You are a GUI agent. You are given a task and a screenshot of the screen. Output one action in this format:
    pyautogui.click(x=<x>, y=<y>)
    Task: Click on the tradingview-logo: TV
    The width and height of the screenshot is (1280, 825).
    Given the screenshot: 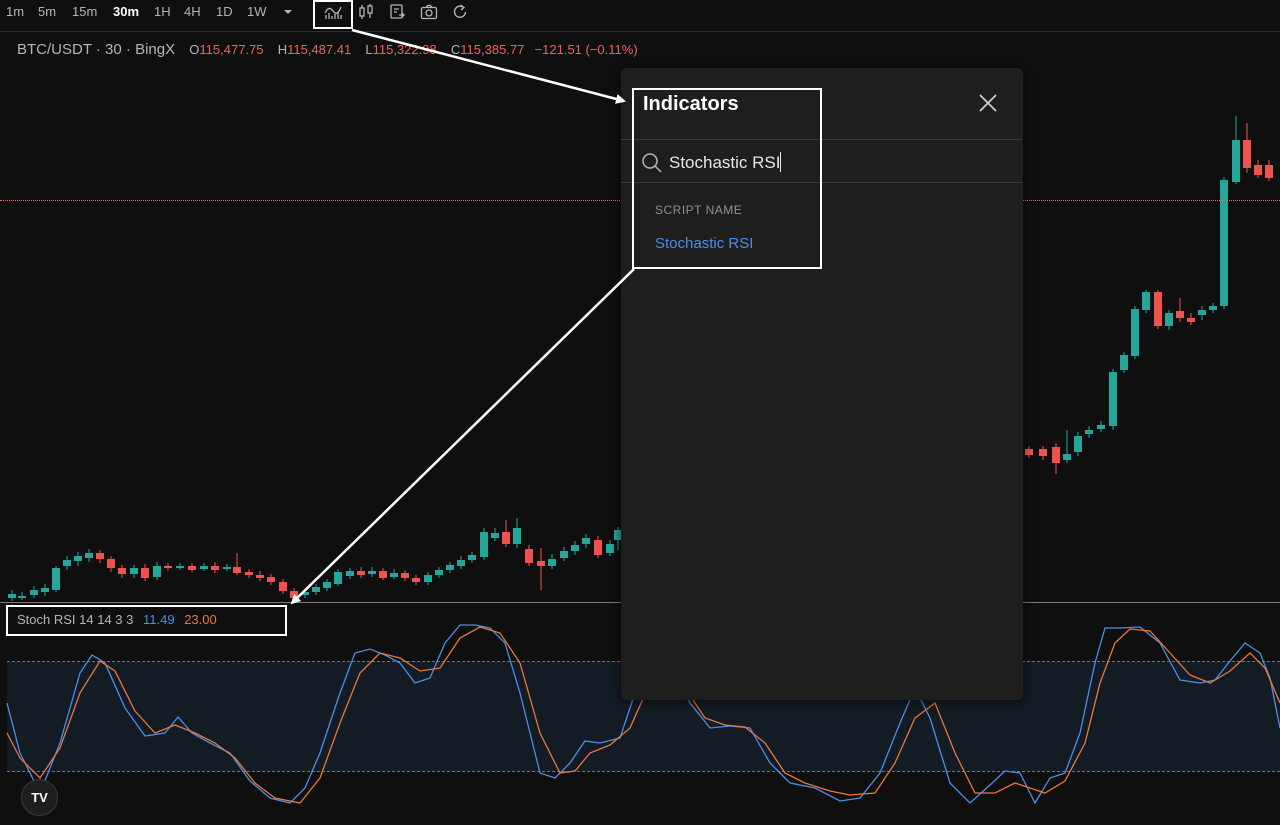 What is the action you would take?
    pyautogui.click(x=39, y=797)
    